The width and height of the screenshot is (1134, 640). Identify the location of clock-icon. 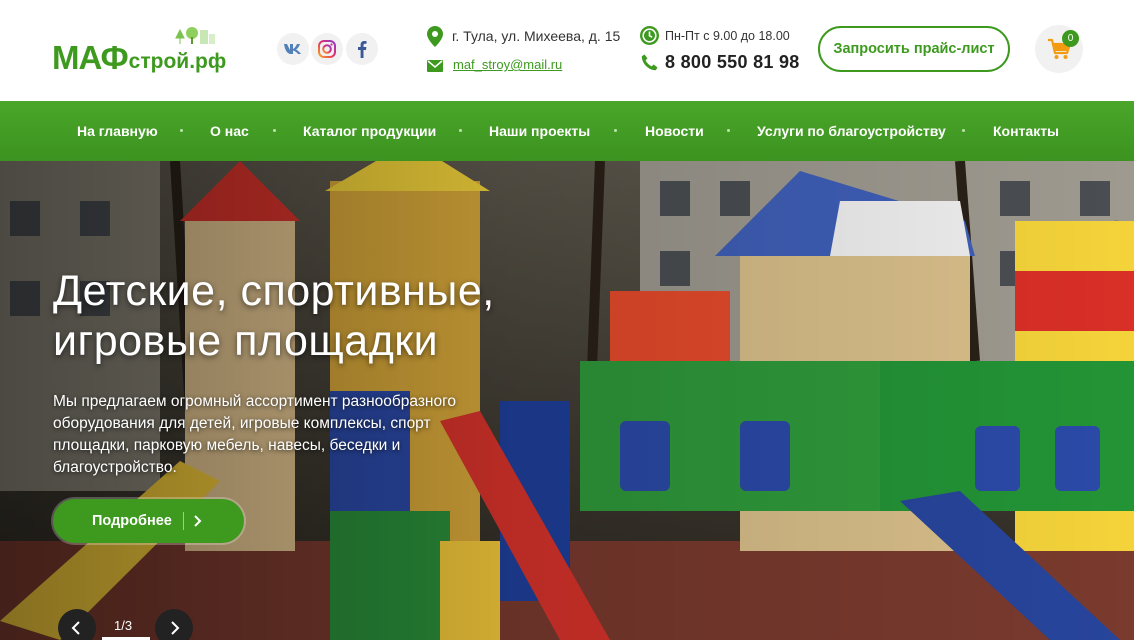
(649, 35).